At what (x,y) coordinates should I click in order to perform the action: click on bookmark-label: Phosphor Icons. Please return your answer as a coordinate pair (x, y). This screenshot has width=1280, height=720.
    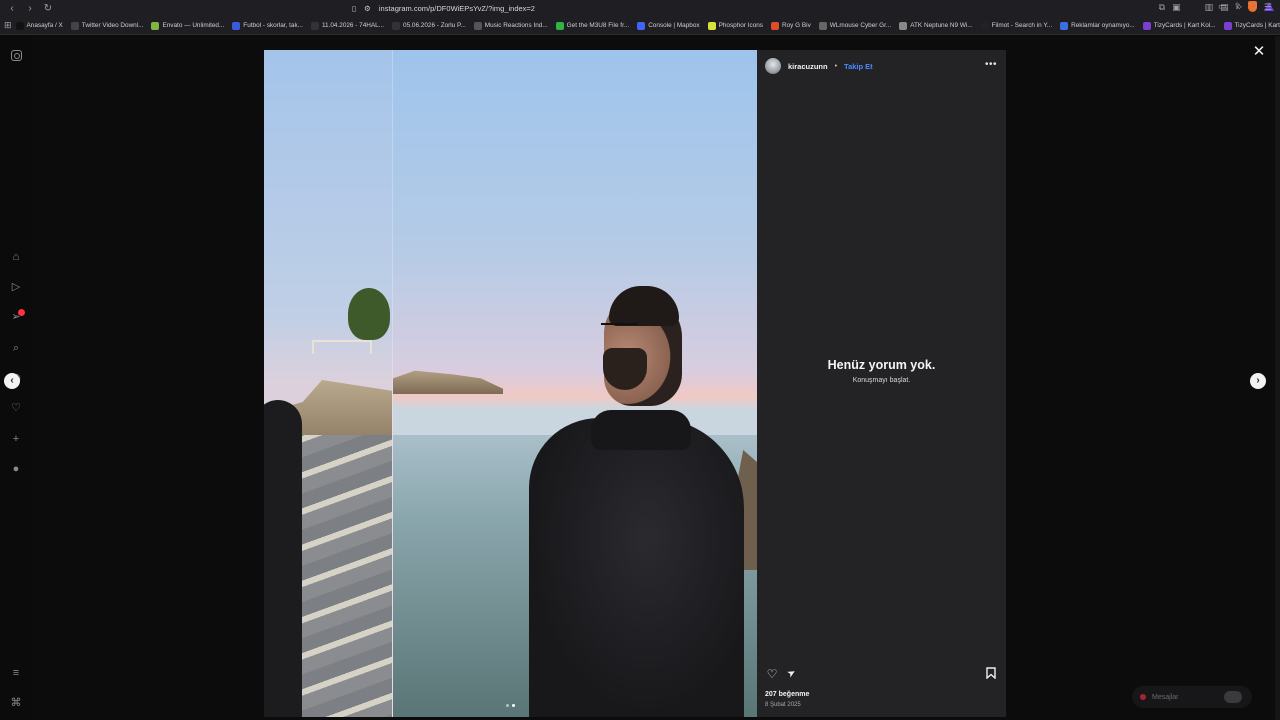
    Looking at the image, I should click on (741, 25).